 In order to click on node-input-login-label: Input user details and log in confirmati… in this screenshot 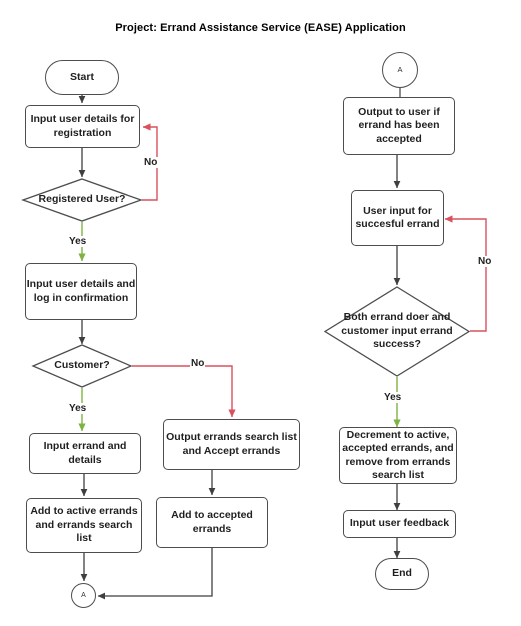, I will do `click(81, 291)`.